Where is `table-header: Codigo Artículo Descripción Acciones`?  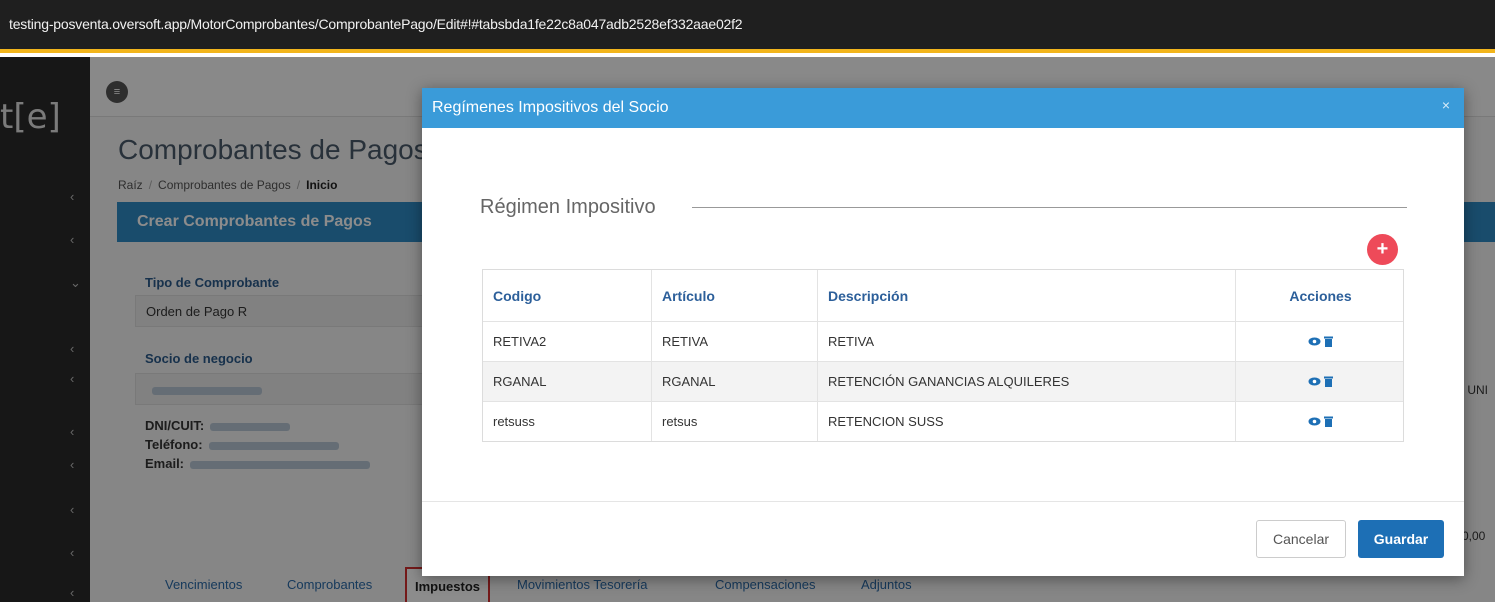
table-header: Codigo Artículo Descripción Acciones is located at coordinates (943, 295).